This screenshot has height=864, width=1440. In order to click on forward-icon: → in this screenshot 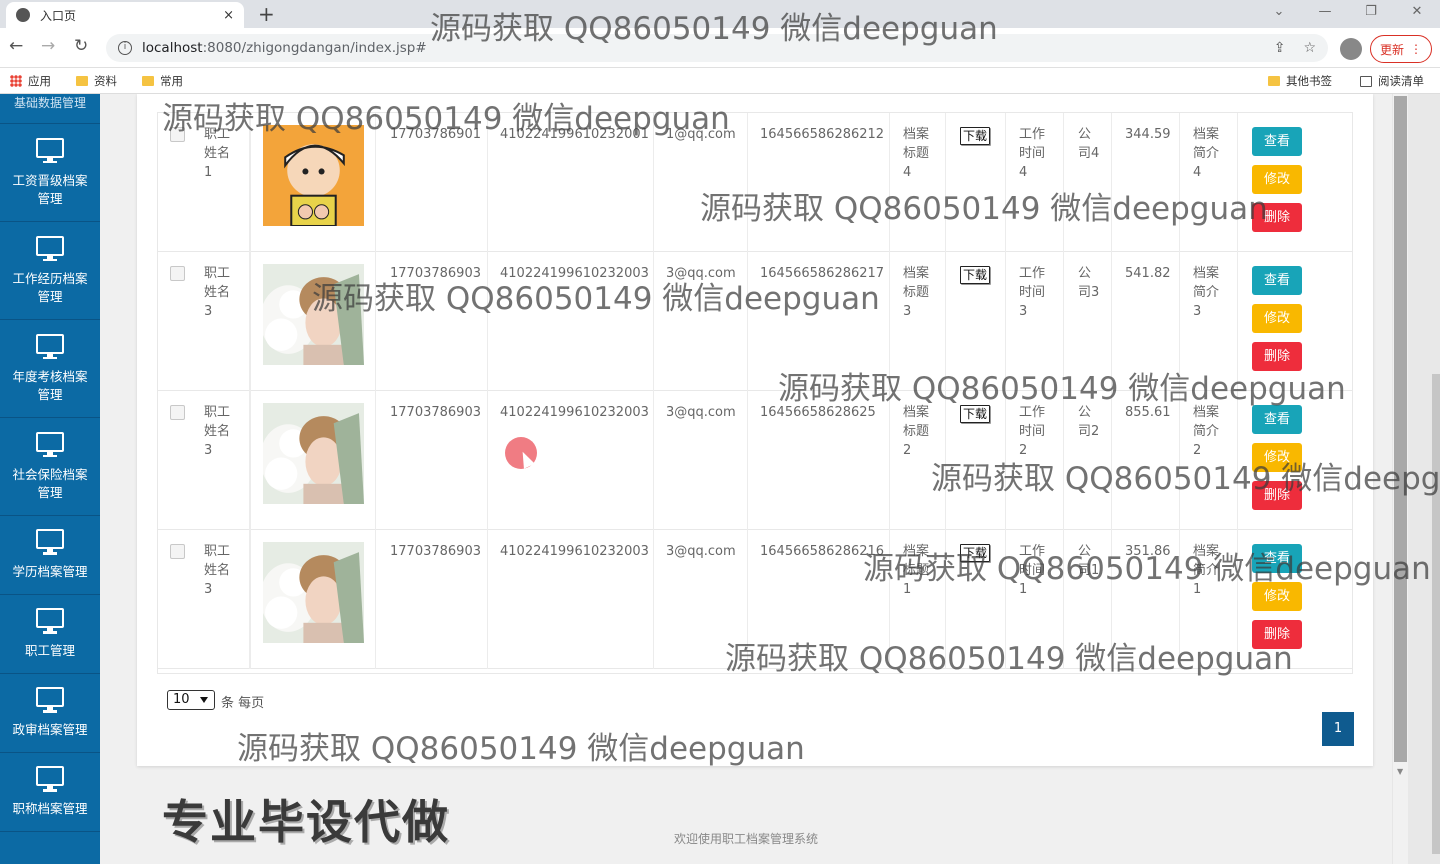, I will do `click(48, 46)`.